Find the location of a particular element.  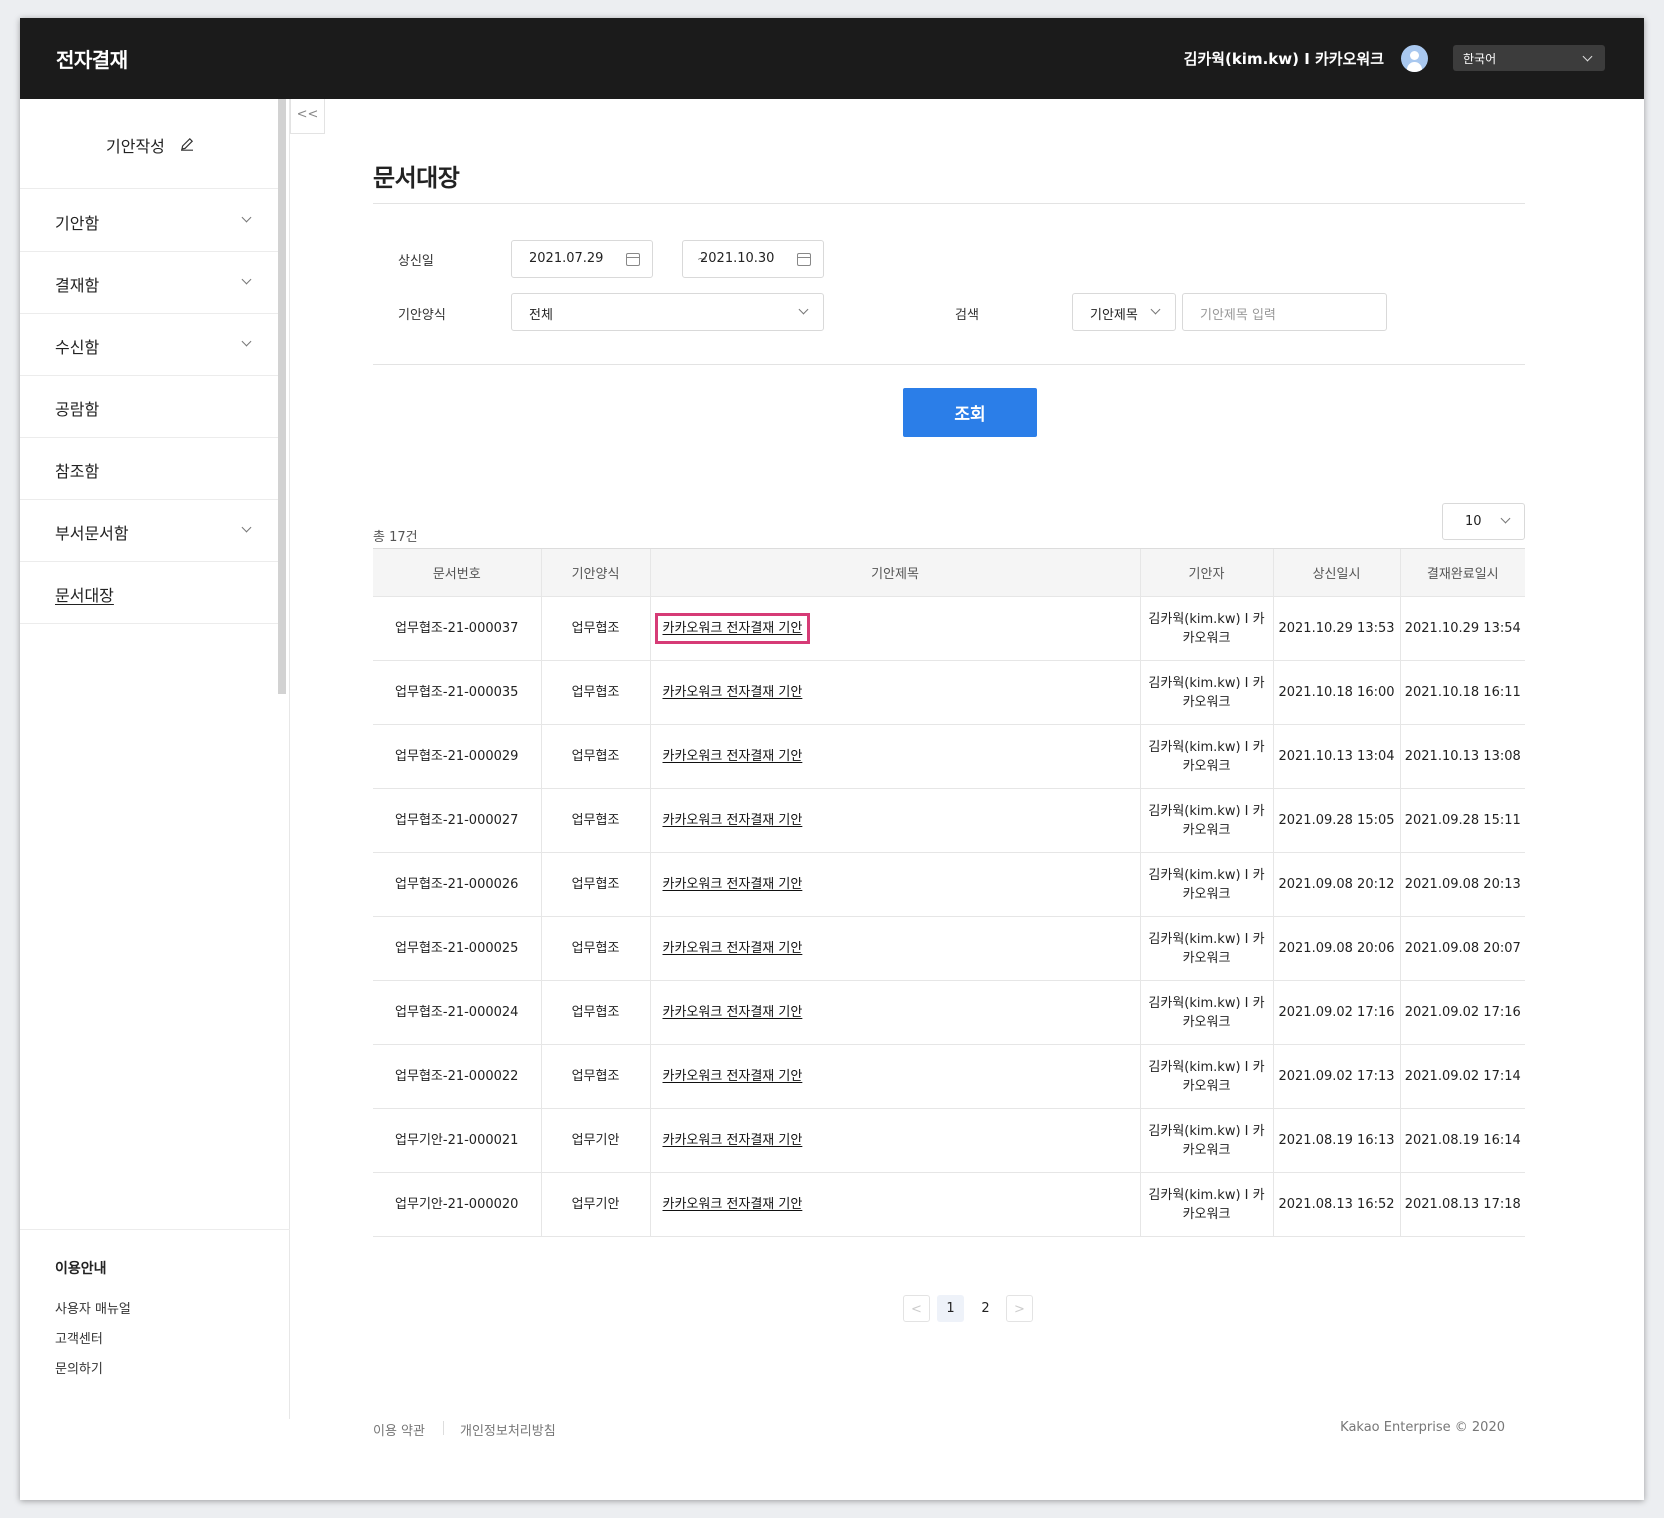

form-select: 전체 is located at coordinates (667, 312).